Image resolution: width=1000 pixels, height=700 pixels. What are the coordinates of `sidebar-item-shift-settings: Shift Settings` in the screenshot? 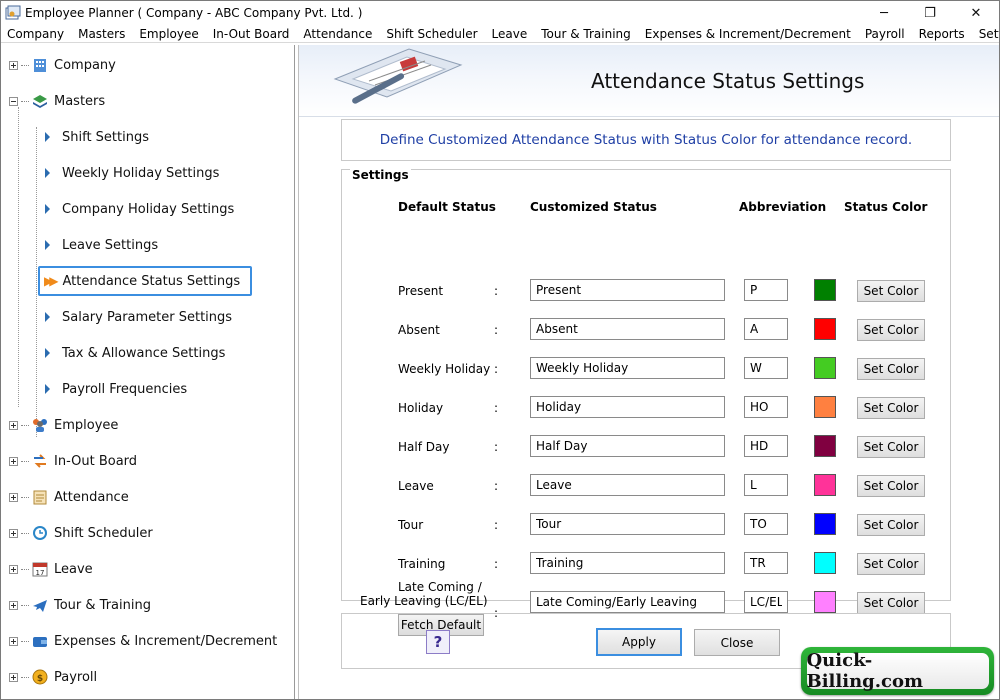 It's located at (98, 137).